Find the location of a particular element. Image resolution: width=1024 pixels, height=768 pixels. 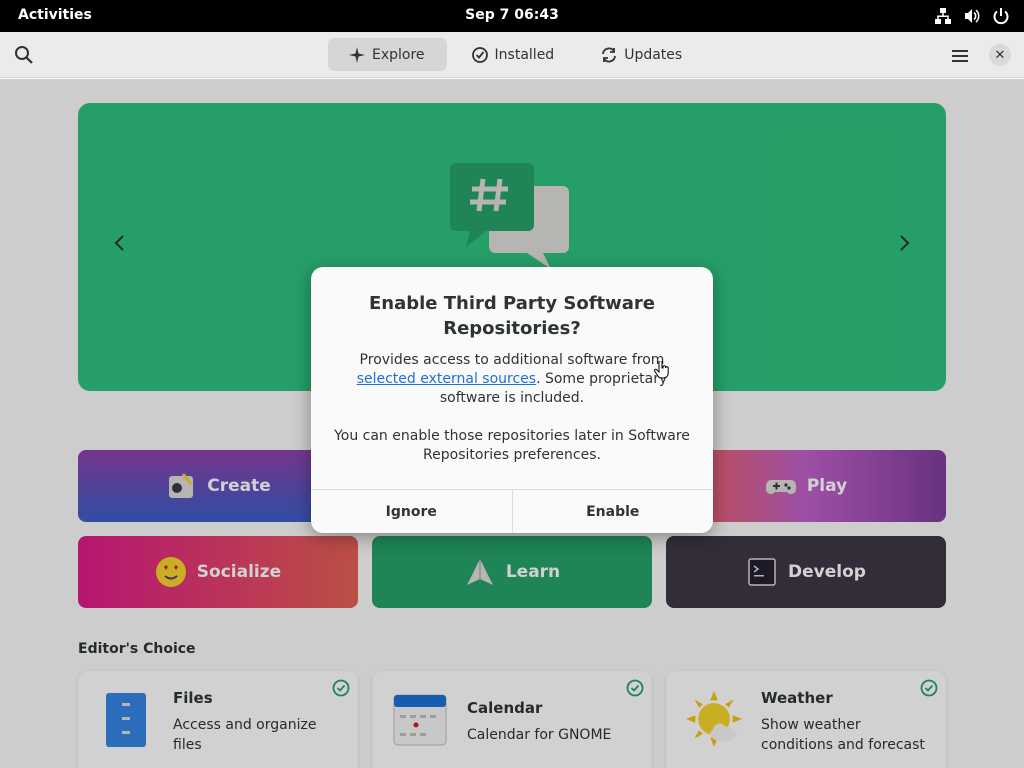

header-bar: Explore Installed Updates ✕ is located at coordinates (512, 55).